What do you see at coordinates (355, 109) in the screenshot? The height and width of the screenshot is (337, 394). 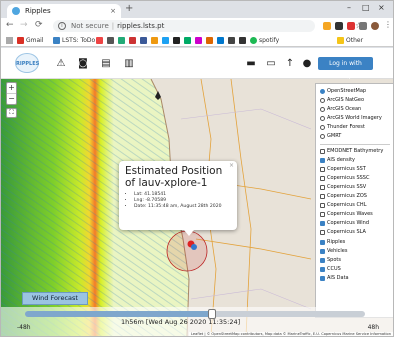 I see `base-layer-option: ArcGIS Ocean` at bounding box center [355, 109].